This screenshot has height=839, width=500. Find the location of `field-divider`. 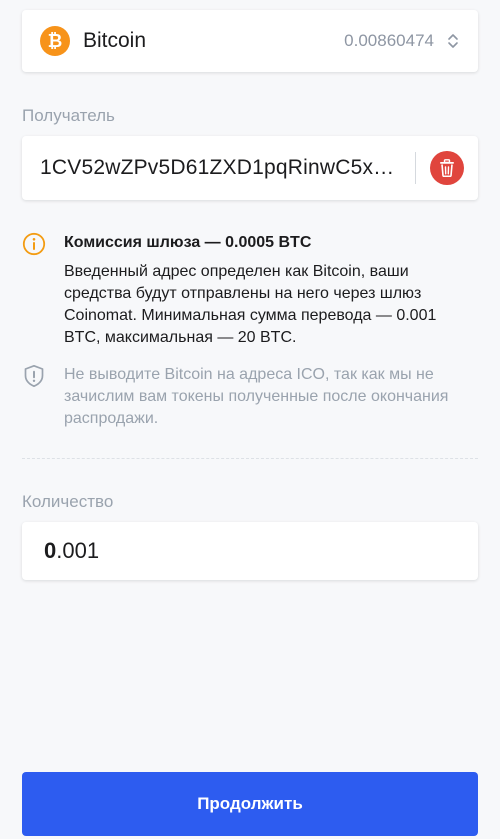

field-divider is located at coordinates (416, 168).